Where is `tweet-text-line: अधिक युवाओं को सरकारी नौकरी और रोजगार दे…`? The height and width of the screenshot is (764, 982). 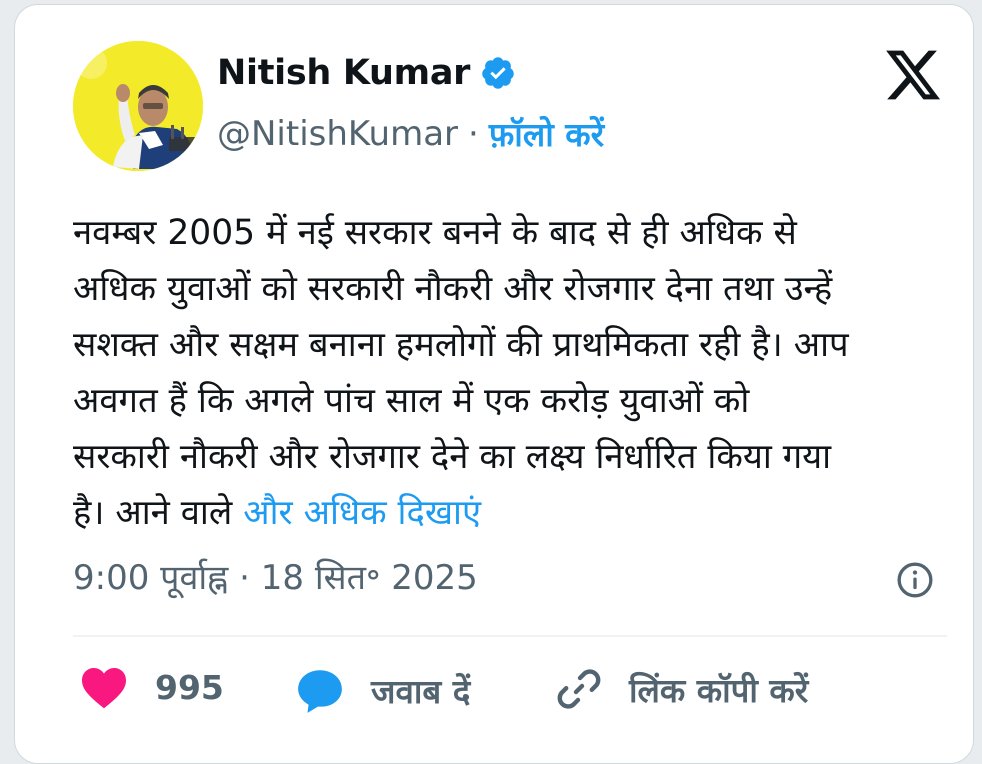 tweet-text-line: अधिक युवाओं को सरकारी नौकरी और रोजगार दे… is located at coordinates (453, 289).